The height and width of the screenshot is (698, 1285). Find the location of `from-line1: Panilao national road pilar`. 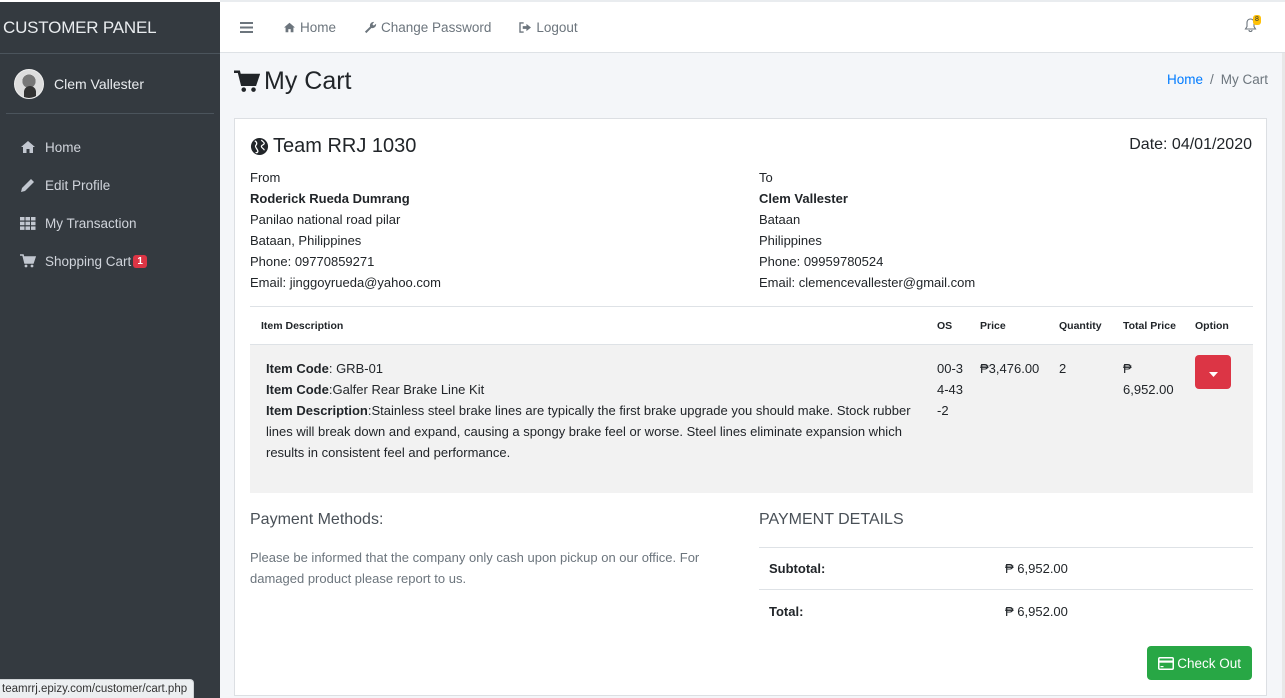

from-line1: Panilao national road pilar is located at coordinates (325, 219).